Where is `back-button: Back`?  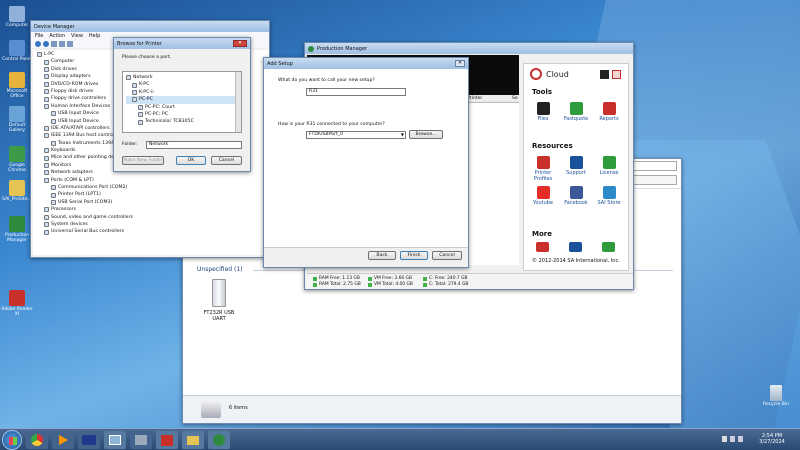 back-button: Back is located at coordinates (382, 255).